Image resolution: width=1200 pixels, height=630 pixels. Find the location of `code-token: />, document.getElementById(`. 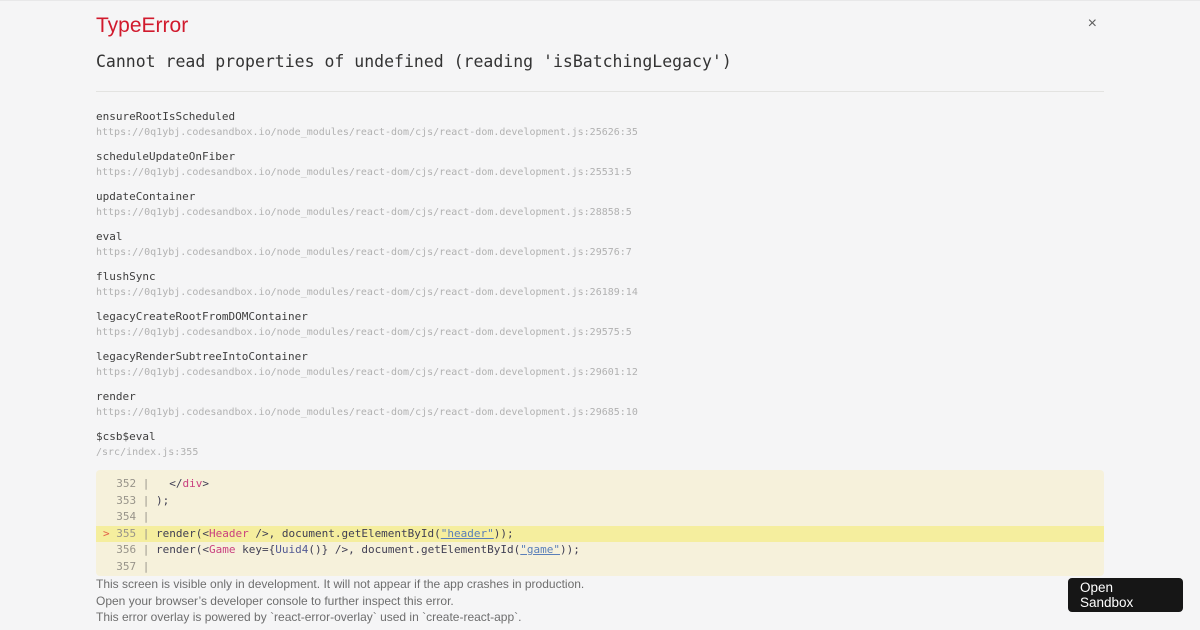

code-token: />, document.getElementById( is located at coordinates (344, 533).